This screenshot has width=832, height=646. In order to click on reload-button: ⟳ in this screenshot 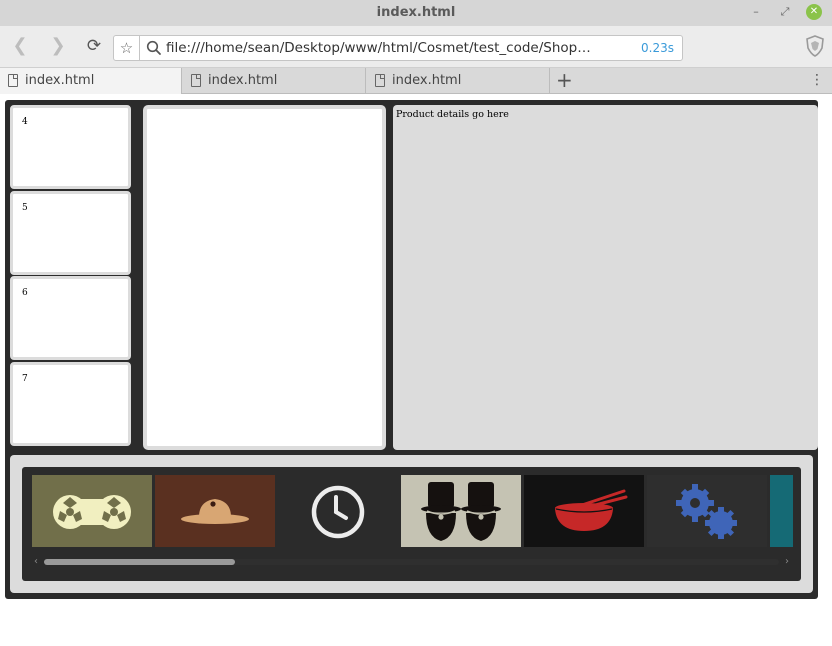, I will do `click(94, 46)`.